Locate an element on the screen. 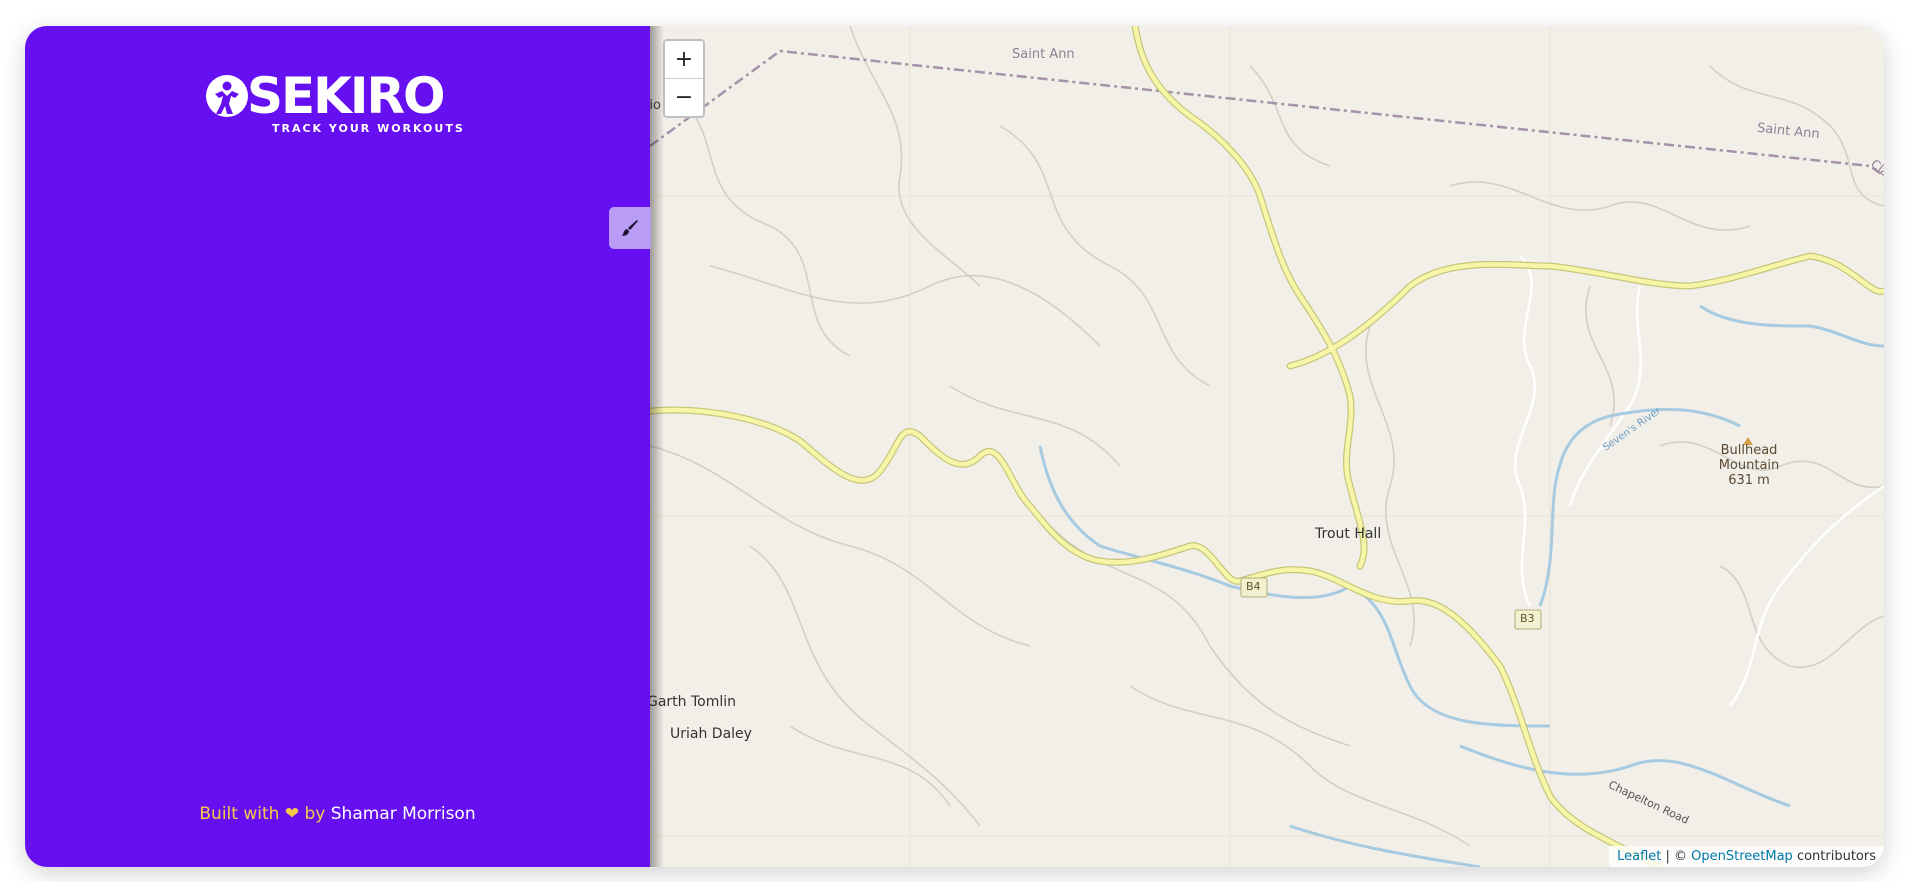 The image size is (1910, 882). paintbrush-icon is located at coordinates (630, 228).